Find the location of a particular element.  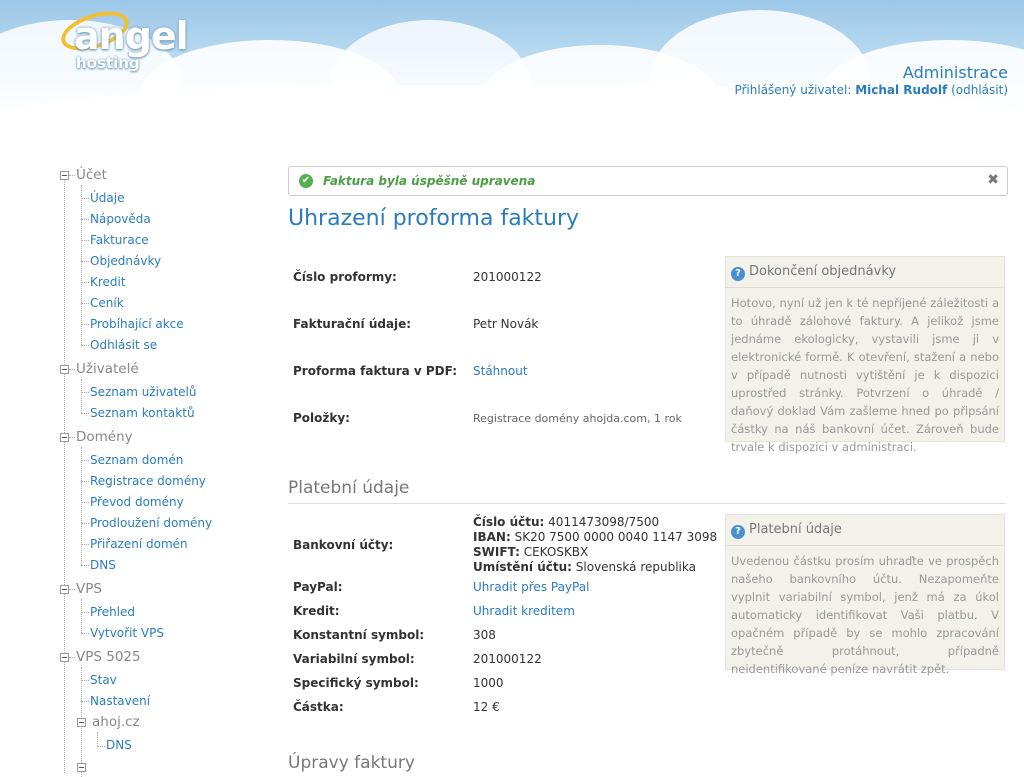

variable-symbol-label: Variabilní symbol: is located at coordinates (354, 659).